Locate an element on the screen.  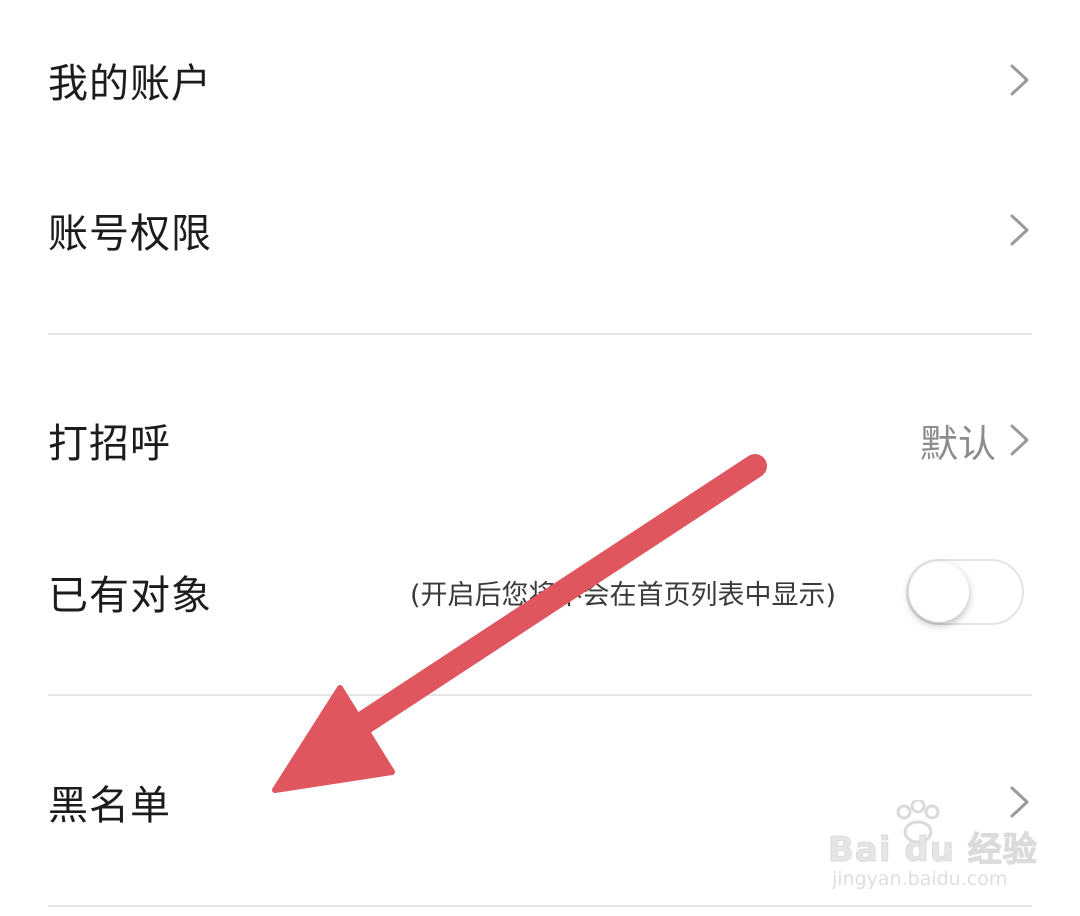
settings-item-label: 我的账户 is located at coordinates (130, 84).